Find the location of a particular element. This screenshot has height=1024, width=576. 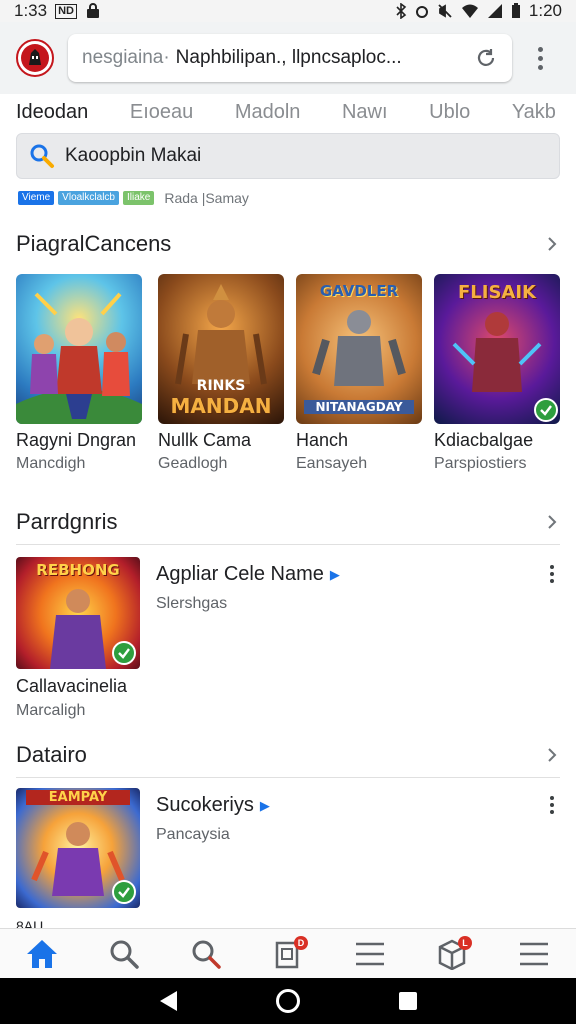

card-art-title-2: NITANAGDAY is located at coordinates (359, 407).